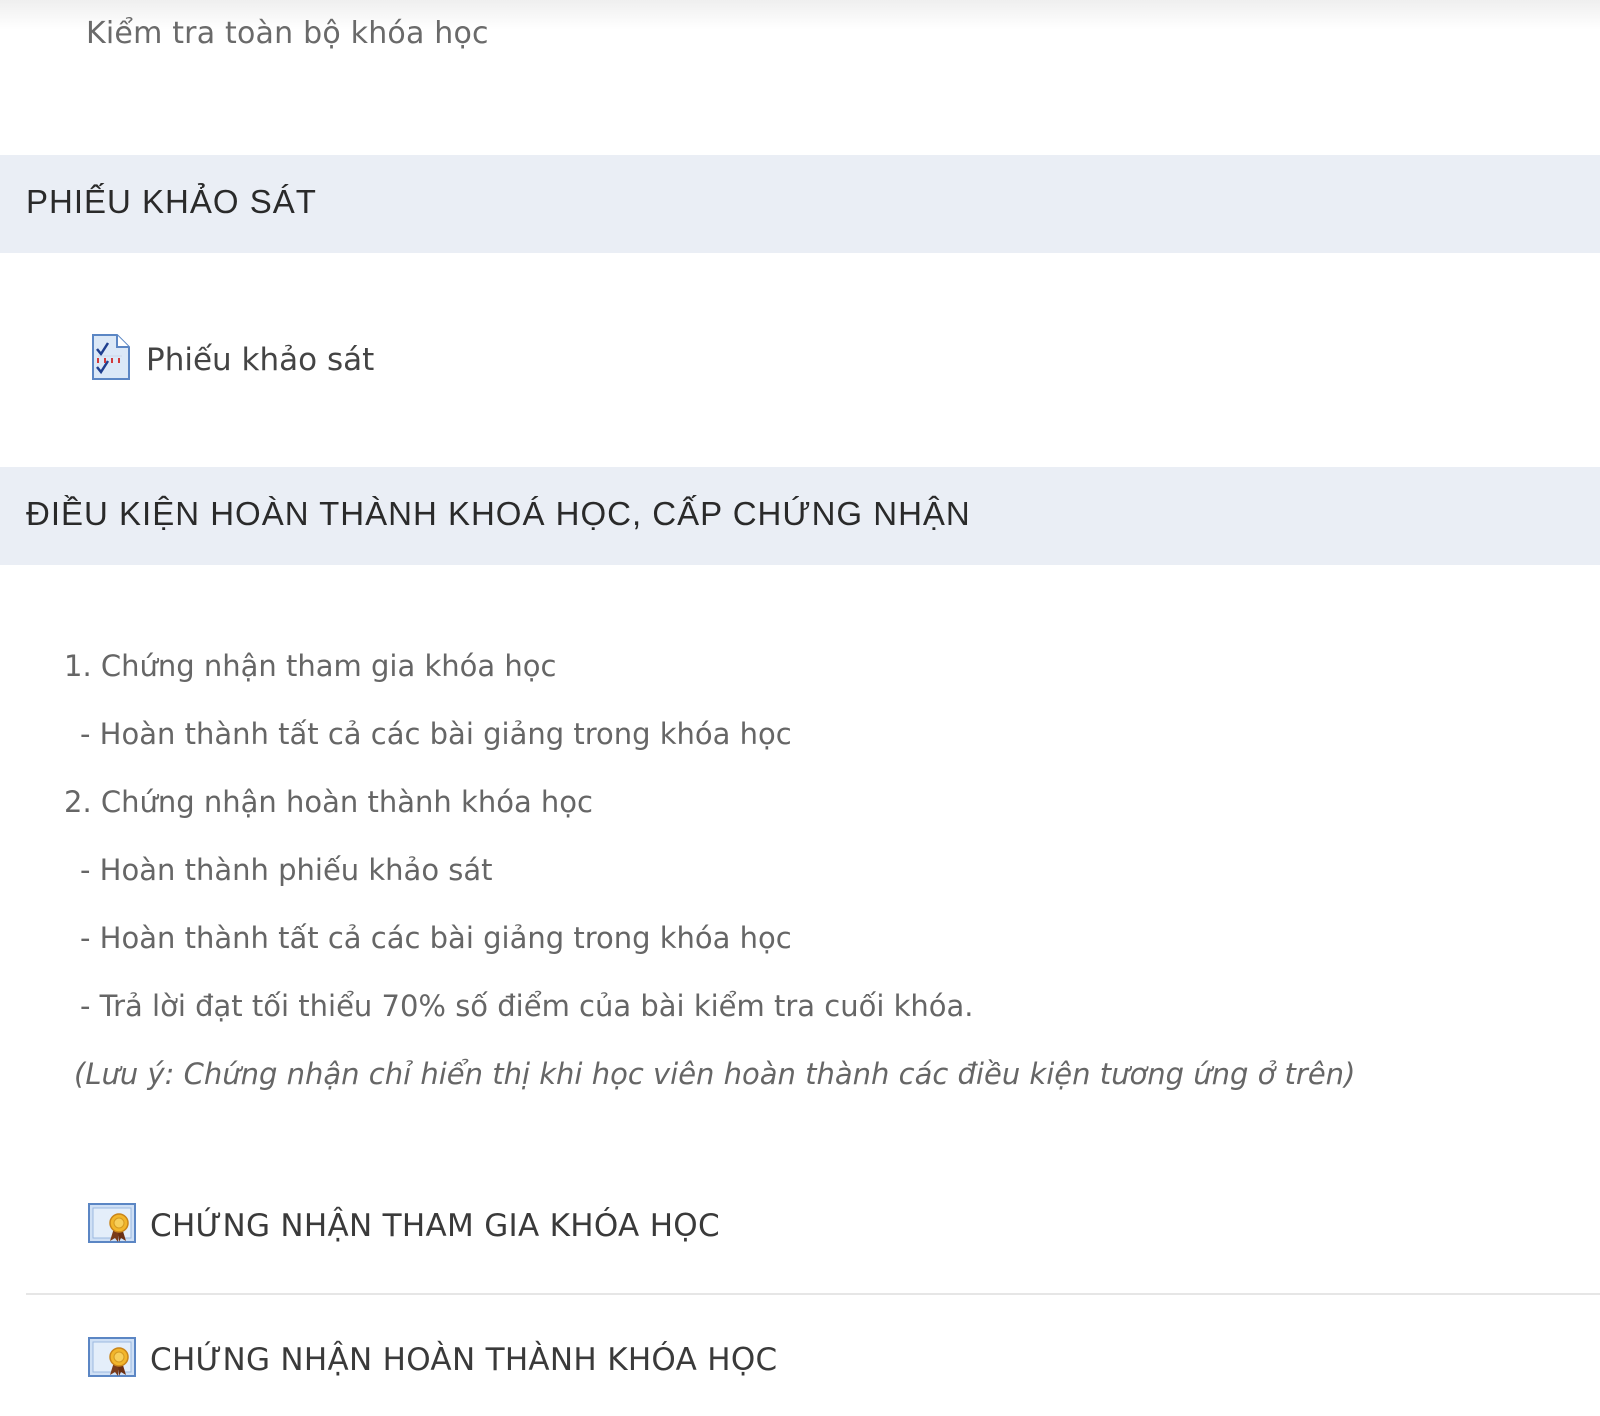  Describe the element at coordinates (813, 1294) in the screenshot. I see `divider` at that location.